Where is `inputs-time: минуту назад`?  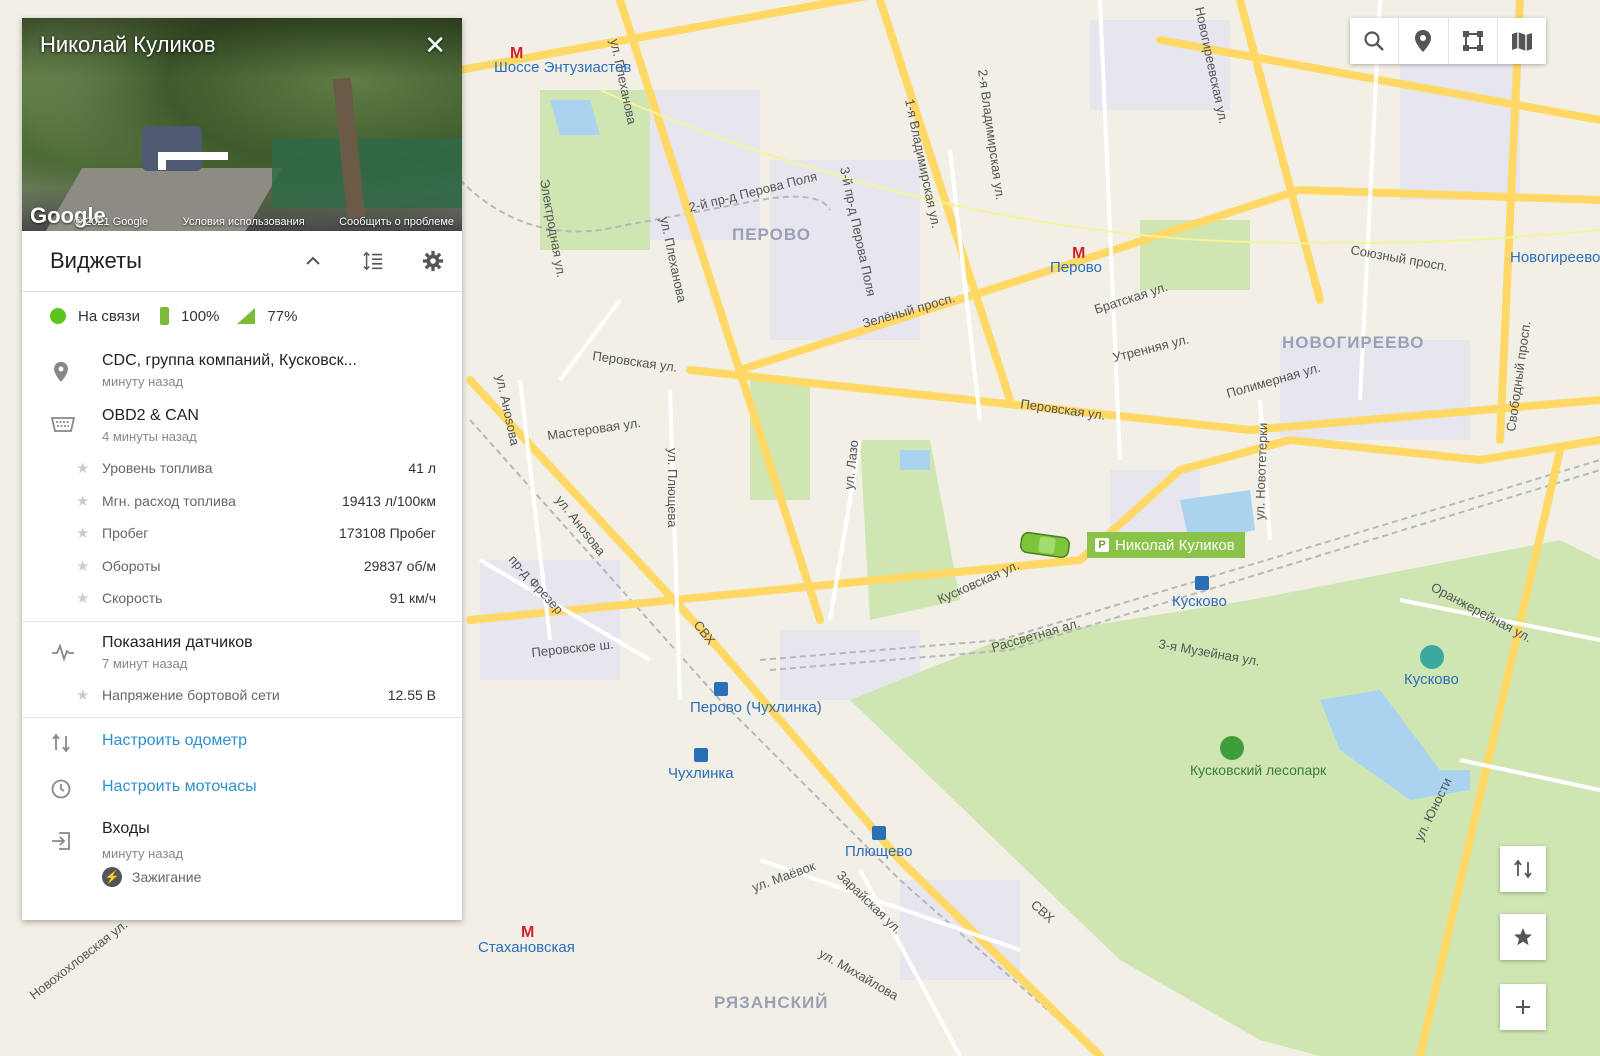 inputs-time: минуту назад is located at coordinates (143, 853).